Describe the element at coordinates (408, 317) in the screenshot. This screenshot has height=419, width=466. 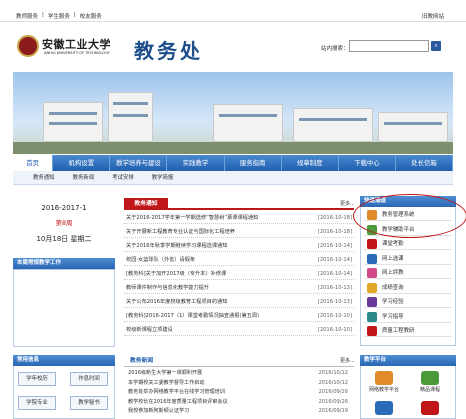
I see `quick-access-item: 学习指导` at that location.